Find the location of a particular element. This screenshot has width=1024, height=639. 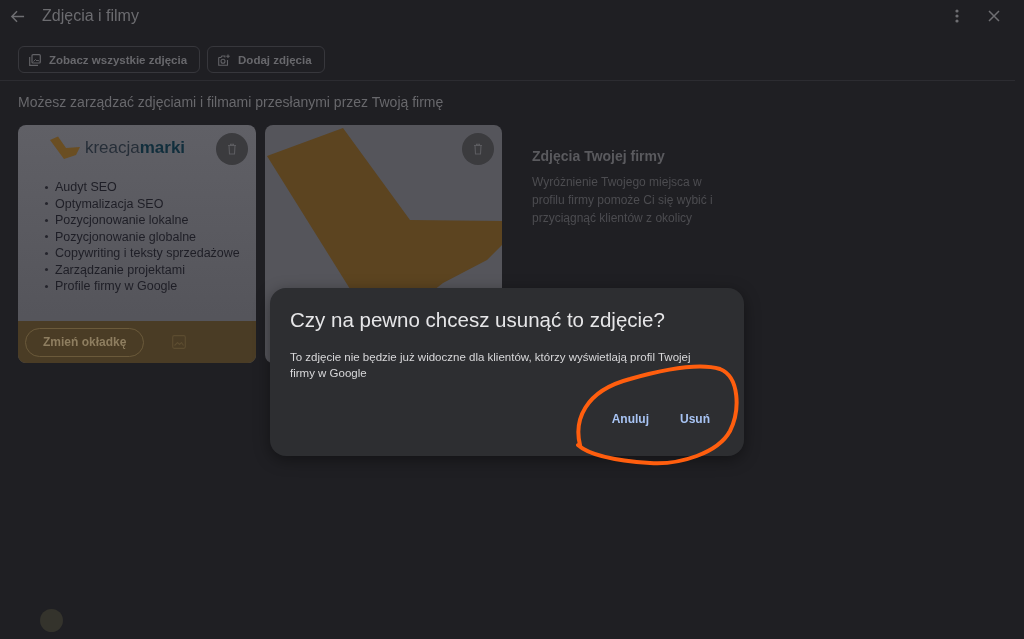

action-button: Dodaj zdjęcia is located at coordinates (266, 59).